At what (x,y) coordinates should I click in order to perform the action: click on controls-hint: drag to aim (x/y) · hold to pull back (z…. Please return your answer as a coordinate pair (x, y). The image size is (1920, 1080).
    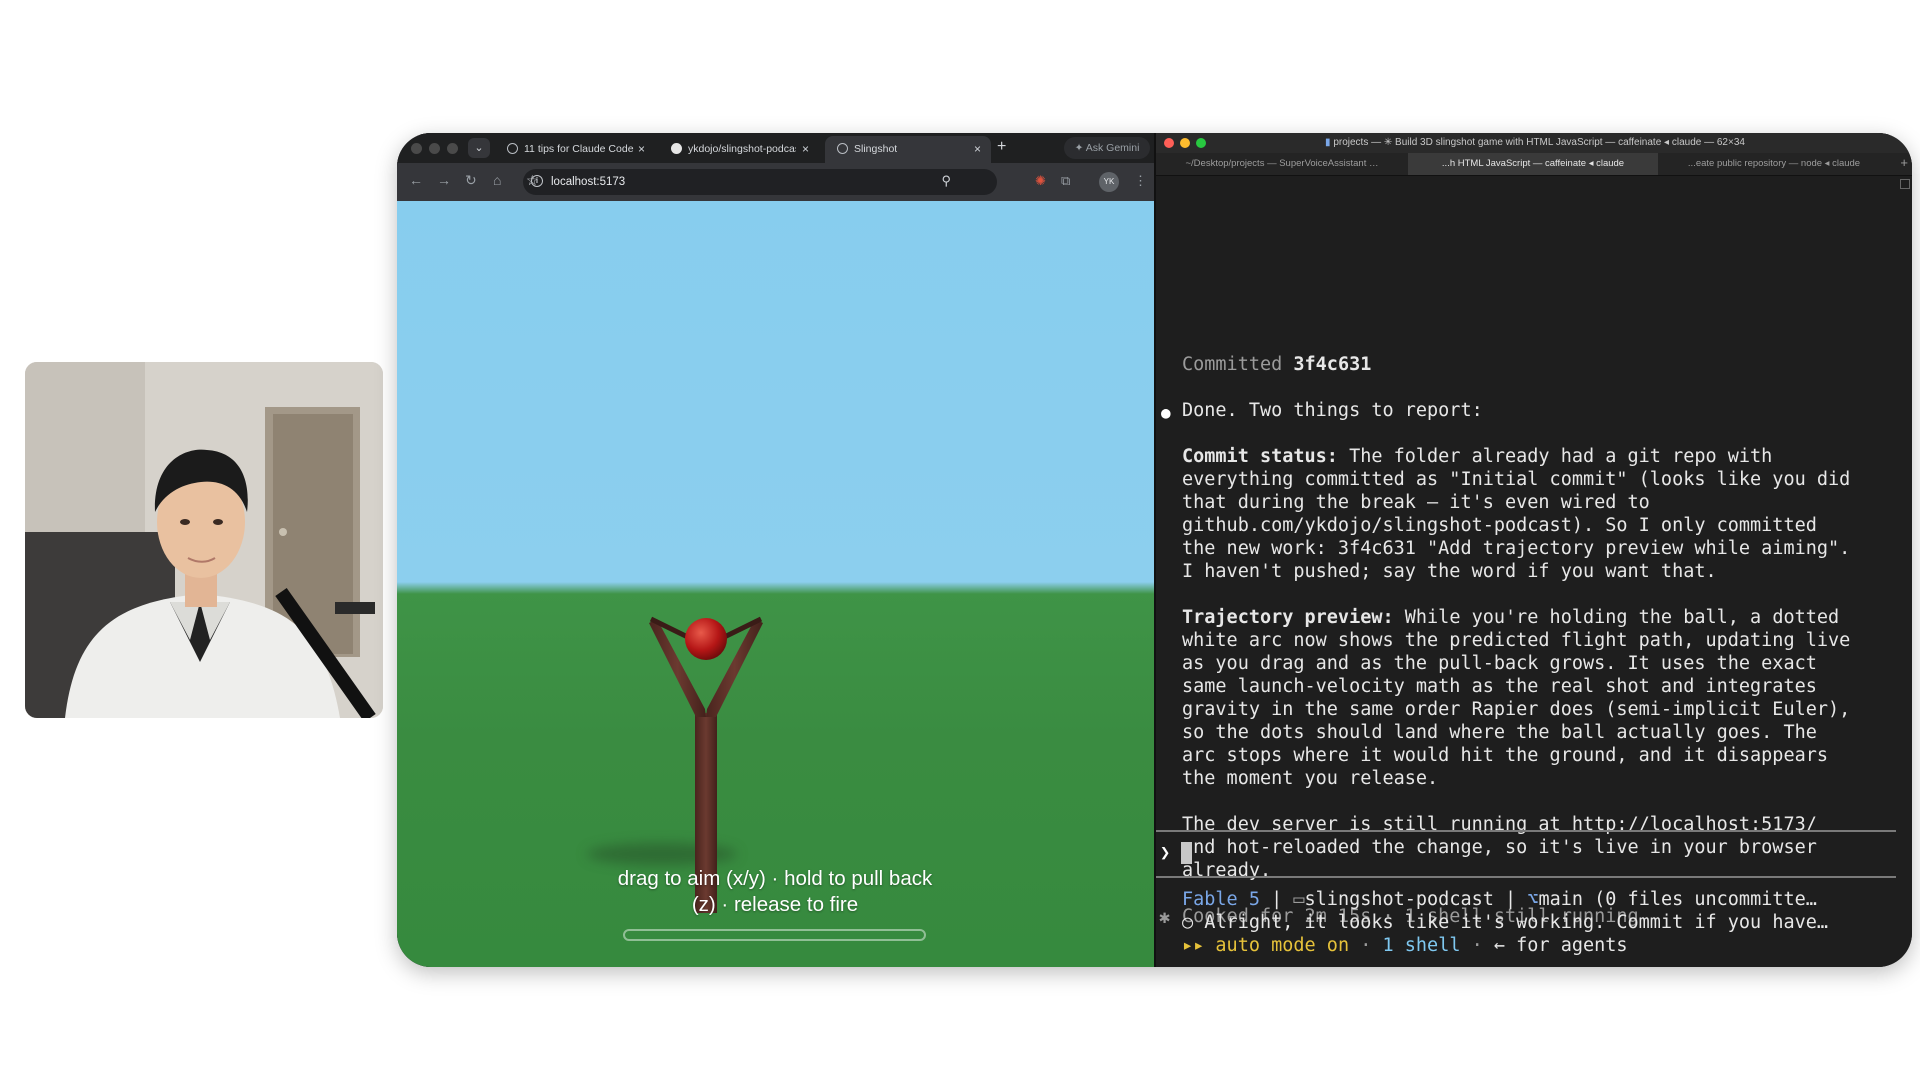
    Looking at the image, I should click on (775, 891).